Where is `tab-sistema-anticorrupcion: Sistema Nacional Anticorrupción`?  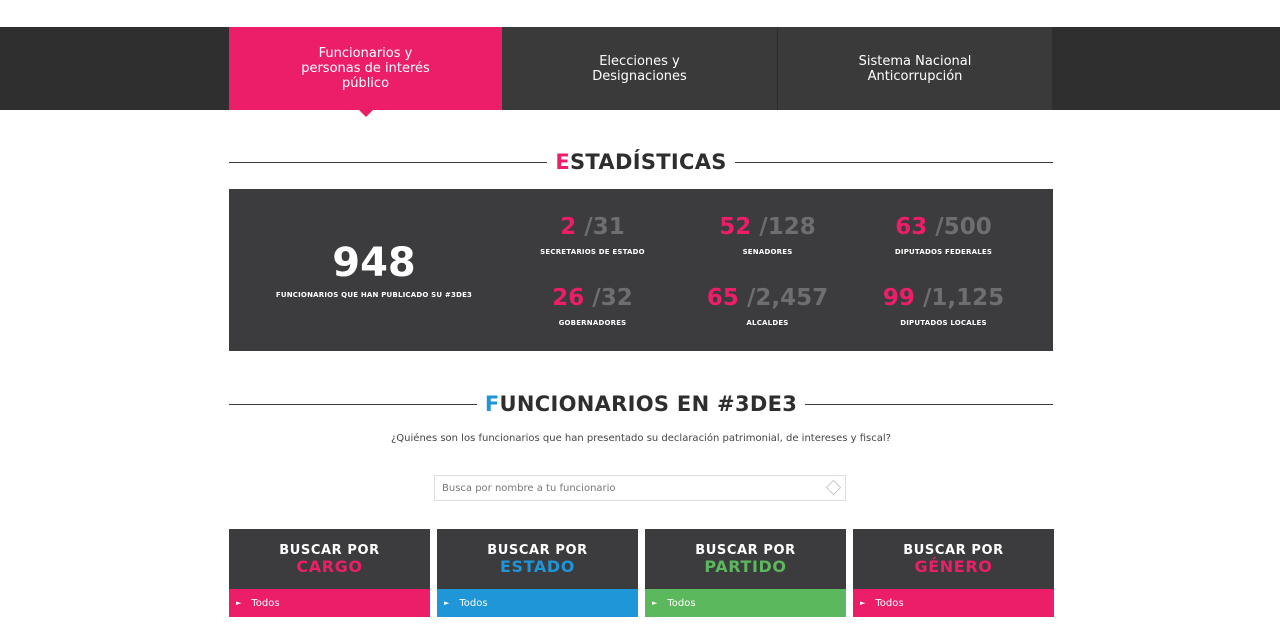 tab-sistema-anticorrupcion: Sistema Nacional Anticorrupción is located at coordinates (915, 68).